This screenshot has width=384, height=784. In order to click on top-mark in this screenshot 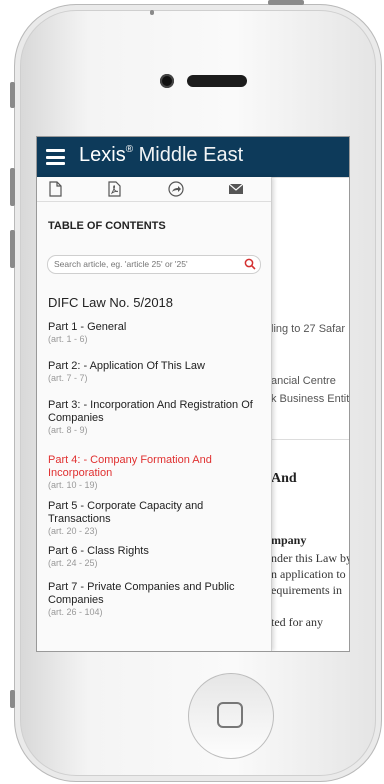, I will do `click(152, 12)`.